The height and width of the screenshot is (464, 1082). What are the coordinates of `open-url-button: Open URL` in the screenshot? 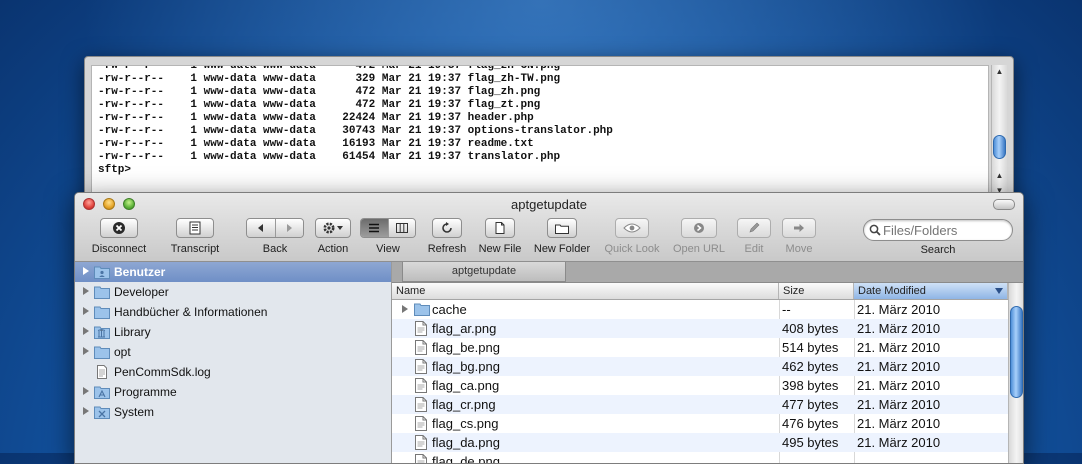 It's located at (699, 236).